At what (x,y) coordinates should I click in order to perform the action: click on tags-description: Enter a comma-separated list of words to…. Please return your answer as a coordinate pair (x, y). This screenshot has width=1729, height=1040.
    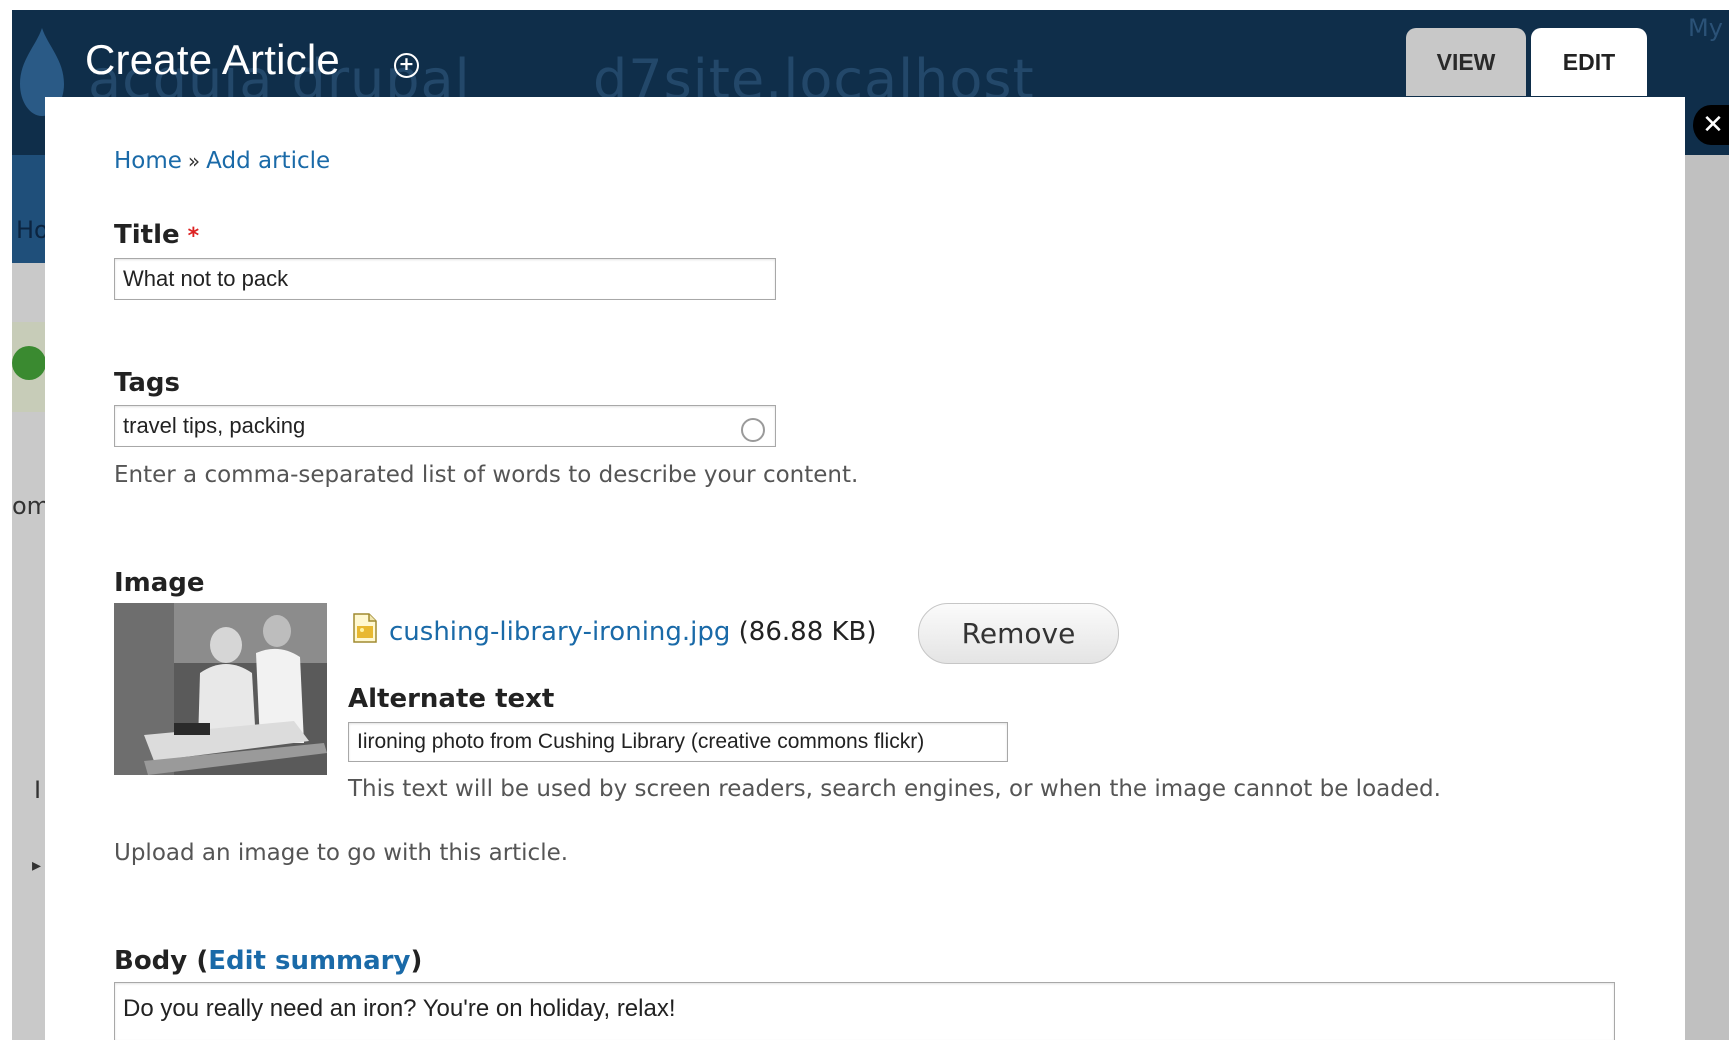
    Looking at the image, I should click on (486, 475).